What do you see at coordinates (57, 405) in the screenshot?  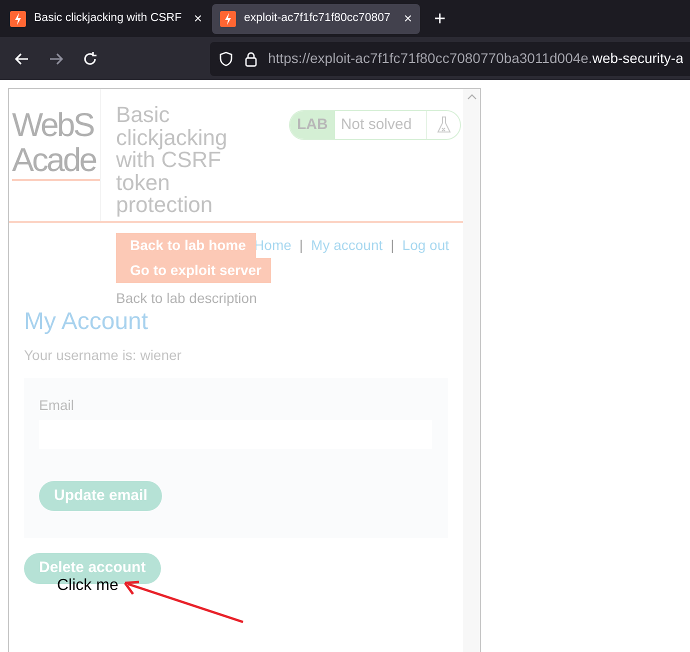 I see `field-label: Email` at bounding box center [57, 405].